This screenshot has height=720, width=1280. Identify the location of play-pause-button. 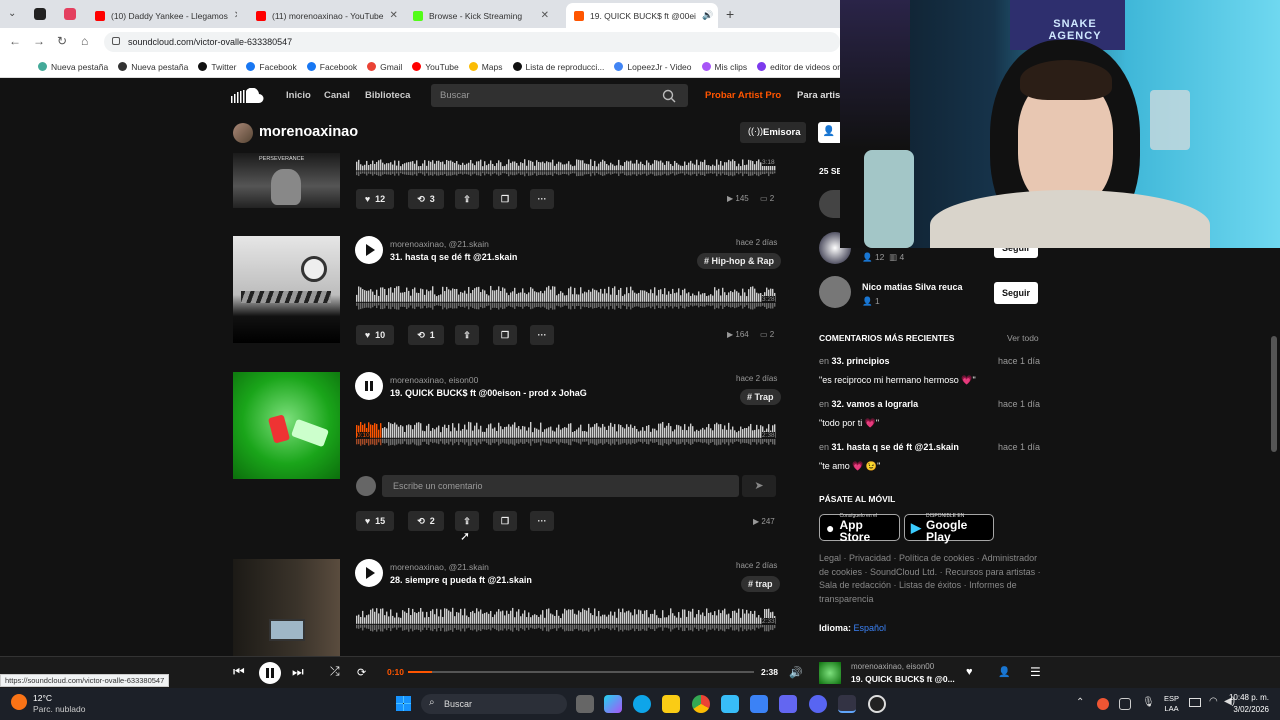
(270, 673).